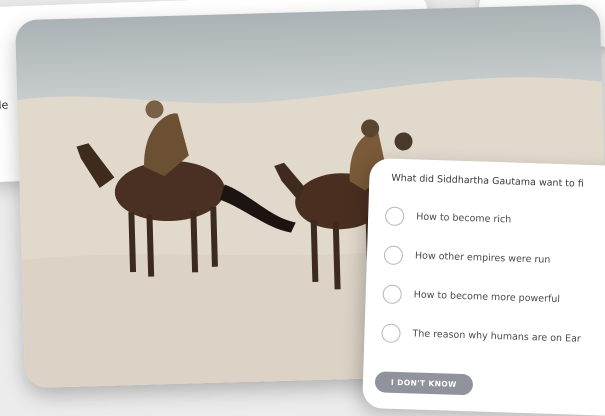 The image size is (605, 416). Describe the element at coordinates (487, 181) in the screenshot. I see `question-text: What did Siddhartha Gautama want to fi` at that location.